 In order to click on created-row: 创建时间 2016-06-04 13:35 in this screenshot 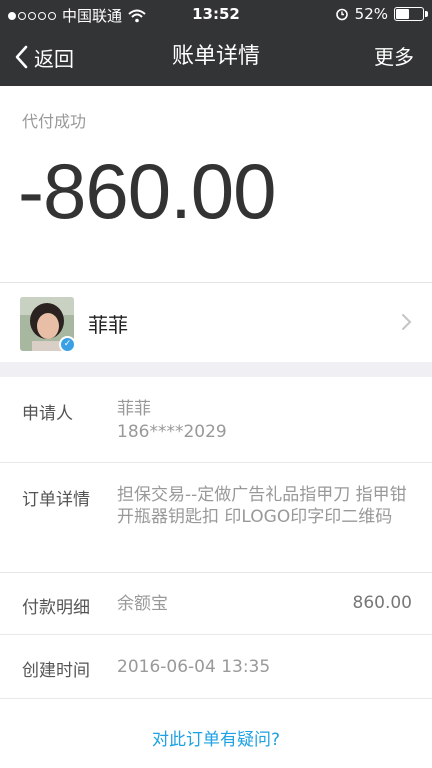, I will do `click(216, 667)`.